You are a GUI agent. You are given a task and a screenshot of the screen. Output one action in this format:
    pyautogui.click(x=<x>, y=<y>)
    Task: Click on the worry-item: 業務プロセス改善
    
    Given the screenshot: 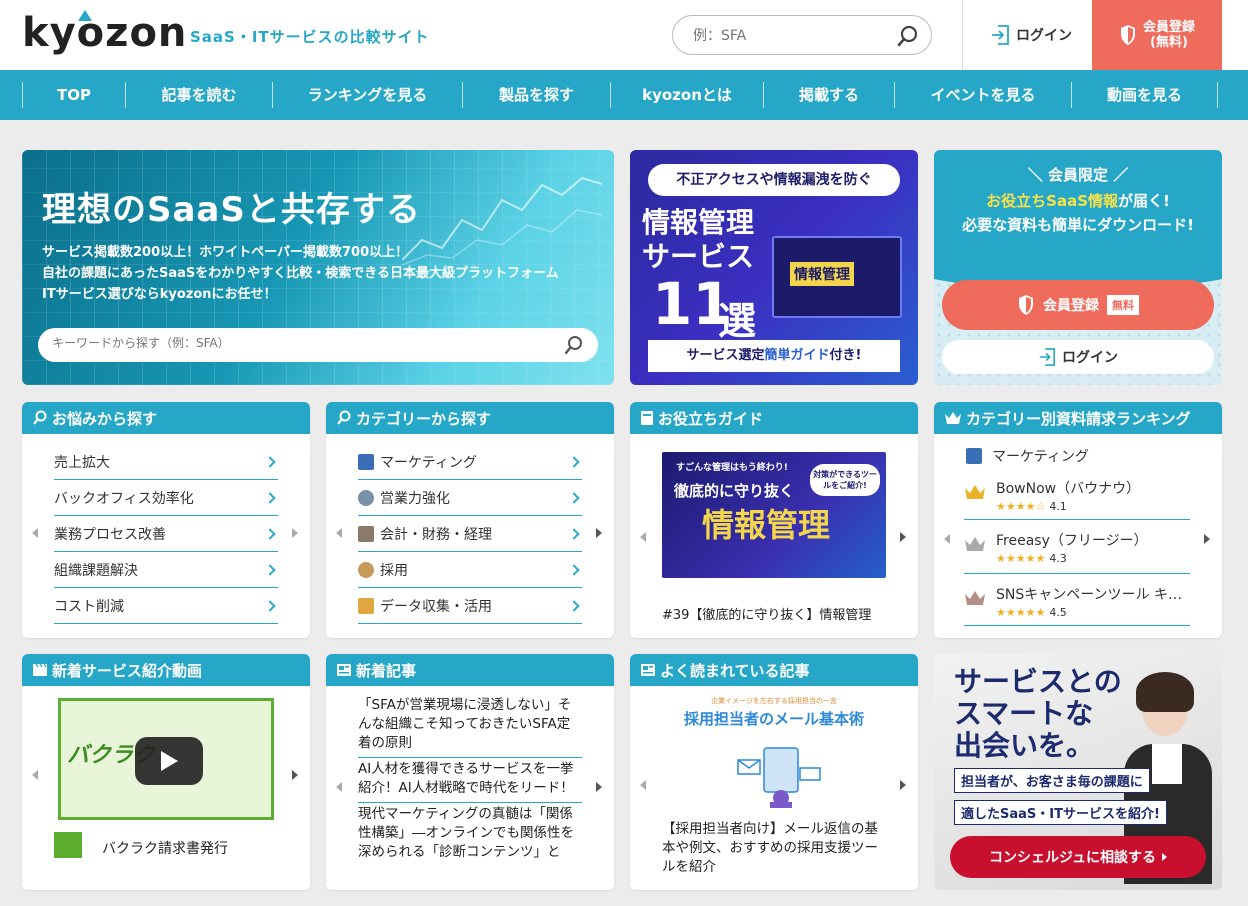 What is the action you would take?
    pyautogui.click(x=166, y=534)
    